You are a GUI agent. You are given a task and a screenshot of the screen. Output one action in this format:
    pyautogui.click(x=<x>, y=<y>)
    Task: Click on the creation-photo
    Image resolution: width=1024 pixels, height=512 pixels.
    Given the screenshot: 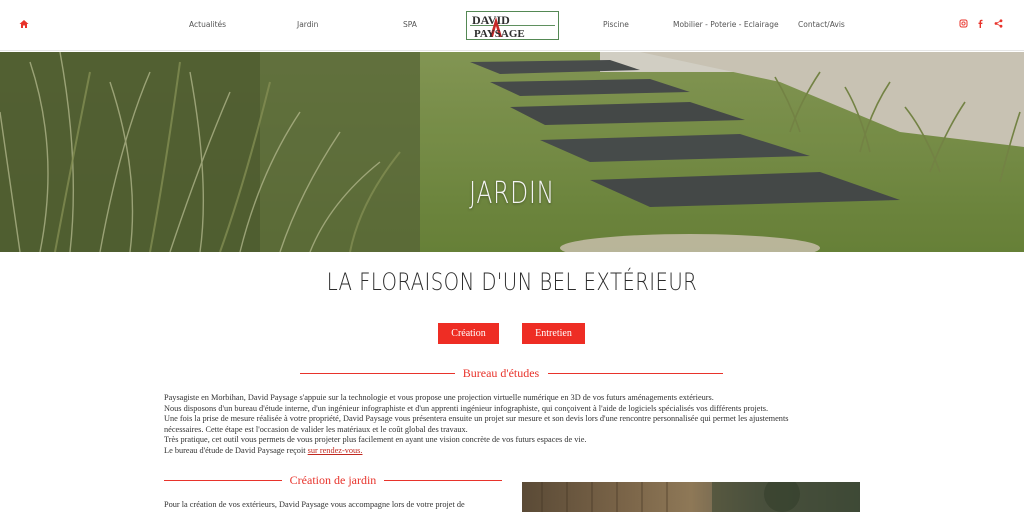 What is the action you would take?
    pyautogui.click(x=691, y=497)
    